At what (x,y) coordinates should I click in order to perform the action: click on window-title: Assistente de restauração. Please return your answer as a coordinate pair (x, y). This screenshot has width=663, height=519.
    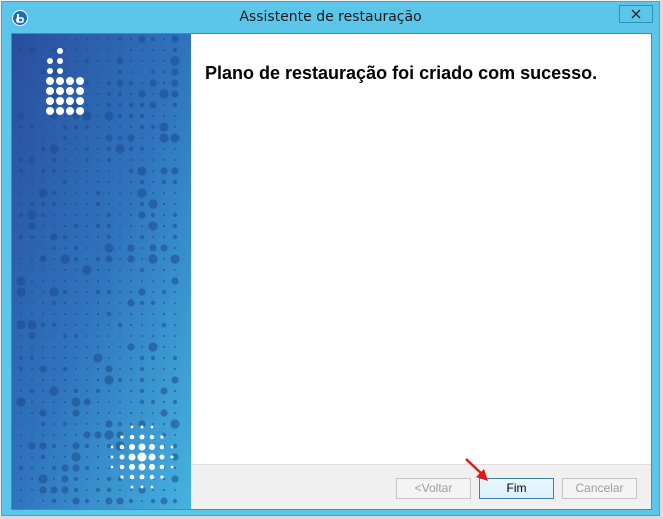
    Looking at the image, I should click on (330, 17).